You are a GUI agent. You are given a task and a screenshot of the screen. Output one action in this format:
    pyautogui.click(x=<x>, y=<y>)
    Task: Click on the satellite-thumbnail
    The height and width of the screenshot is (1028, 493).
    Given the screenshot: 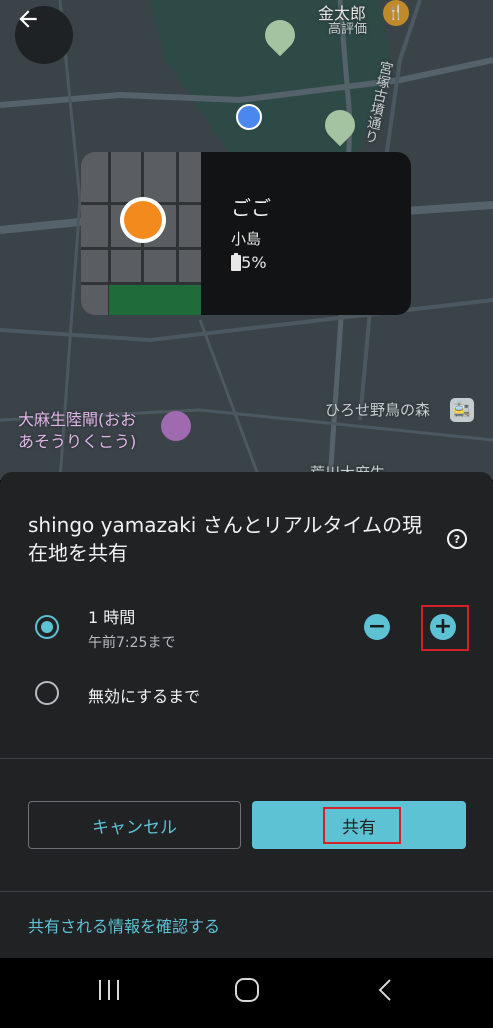 What is the action you would take?
    pyautogui.click(x=141, y=233)
    